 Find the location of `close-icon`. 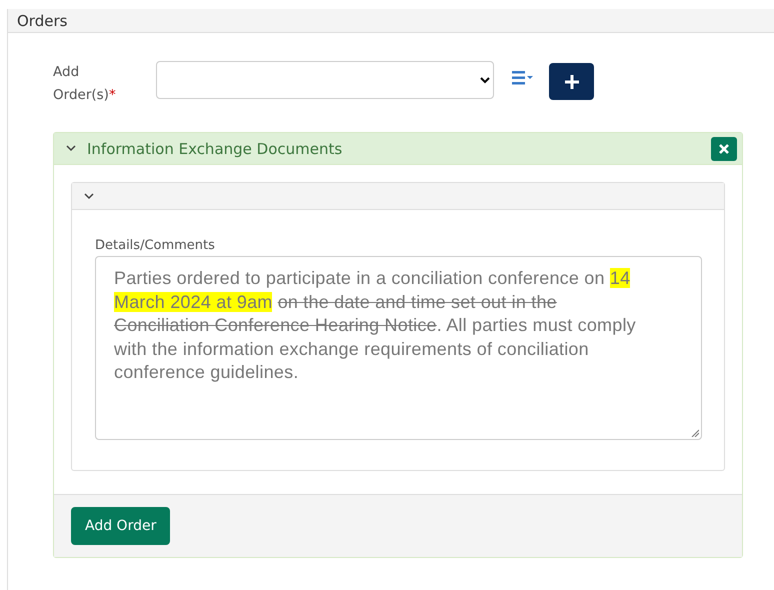

close-icon is located at coordinates (724, 149).